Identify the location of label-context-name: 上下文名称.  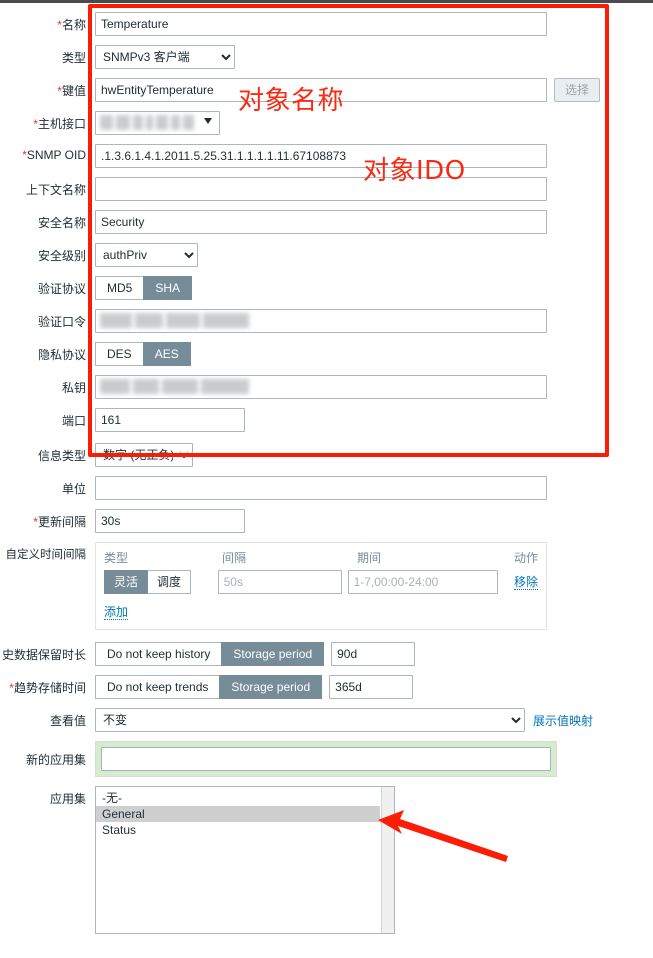
(55, 190).